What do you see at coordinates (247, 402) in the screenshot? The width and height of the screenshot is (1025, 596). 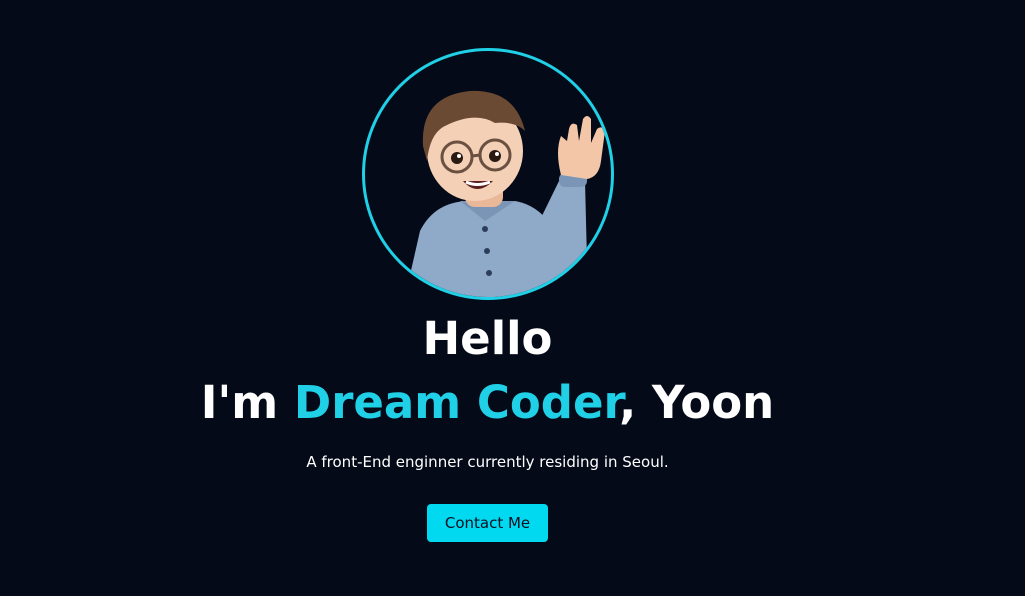 I see `headline-prefix: I'm` at bounding box center [247, 402].